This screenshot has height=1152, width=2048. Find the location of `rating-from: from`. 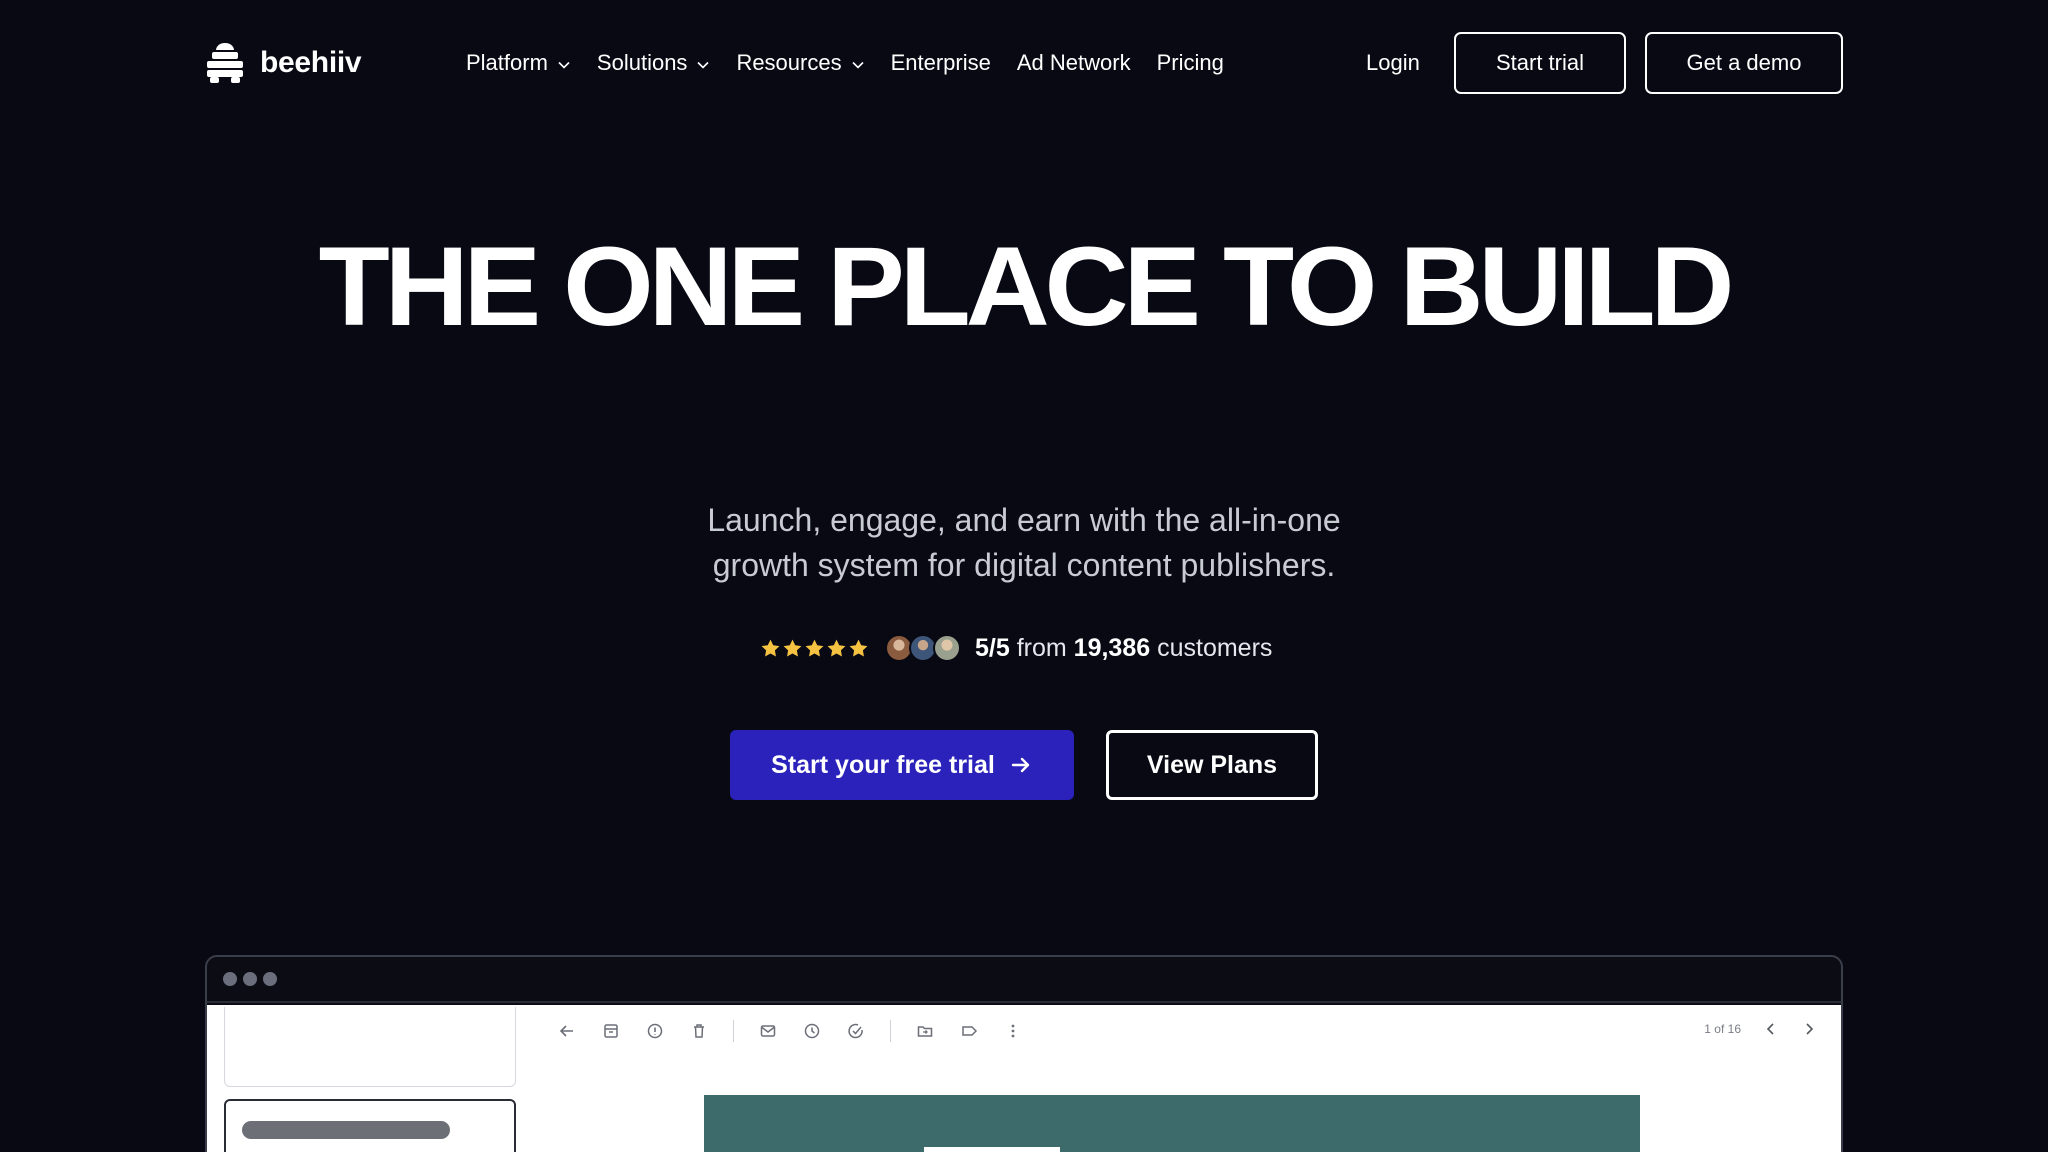

rating-from: from is located at coordinates (1041, 647).